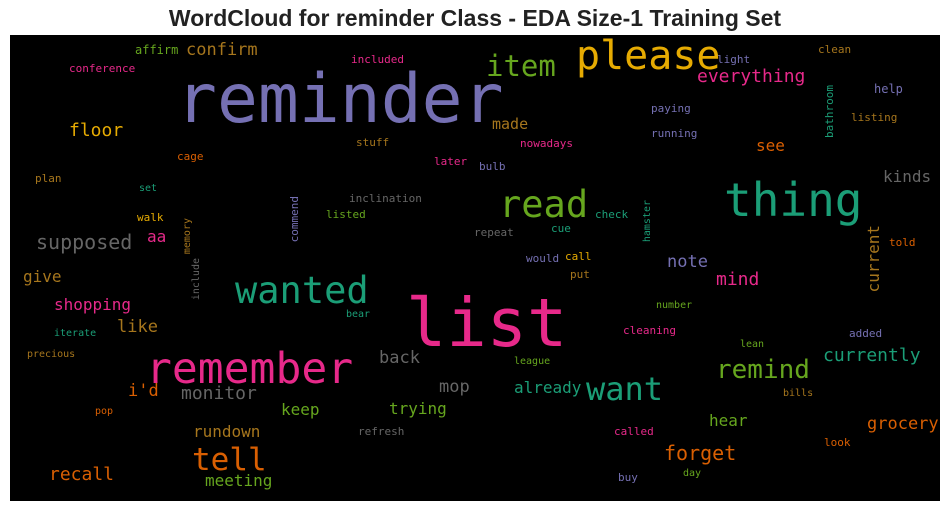  What do you see at coordinates (649, 330) in the screenshot?
I see `word: cleaning` at bounding box center [649, 330].